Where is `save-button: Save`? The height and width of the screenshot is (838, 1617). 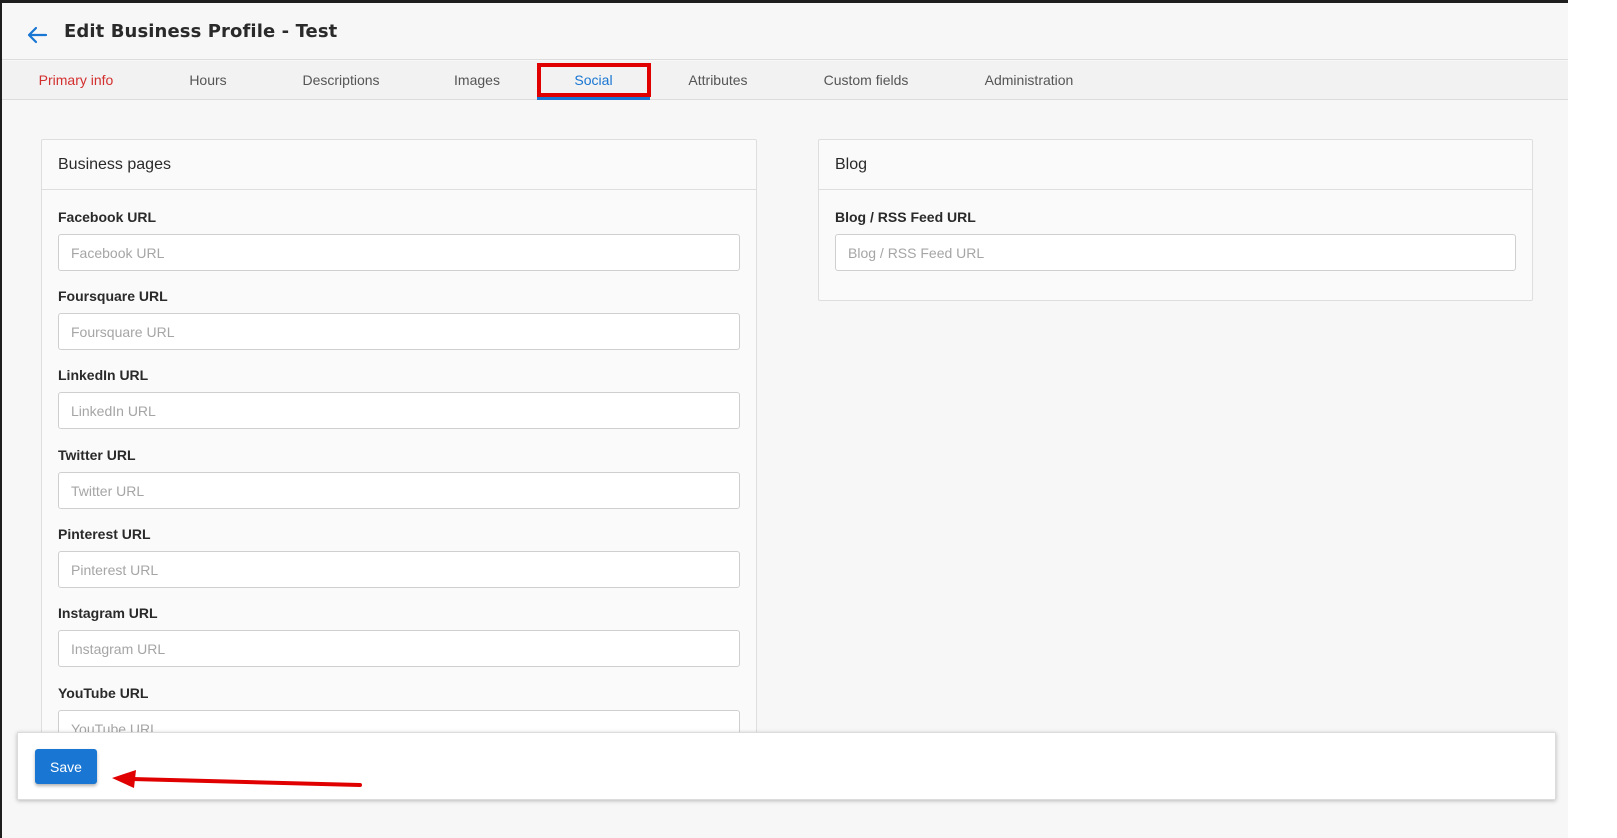
save-button: Save is located at coordinates (66, 766).